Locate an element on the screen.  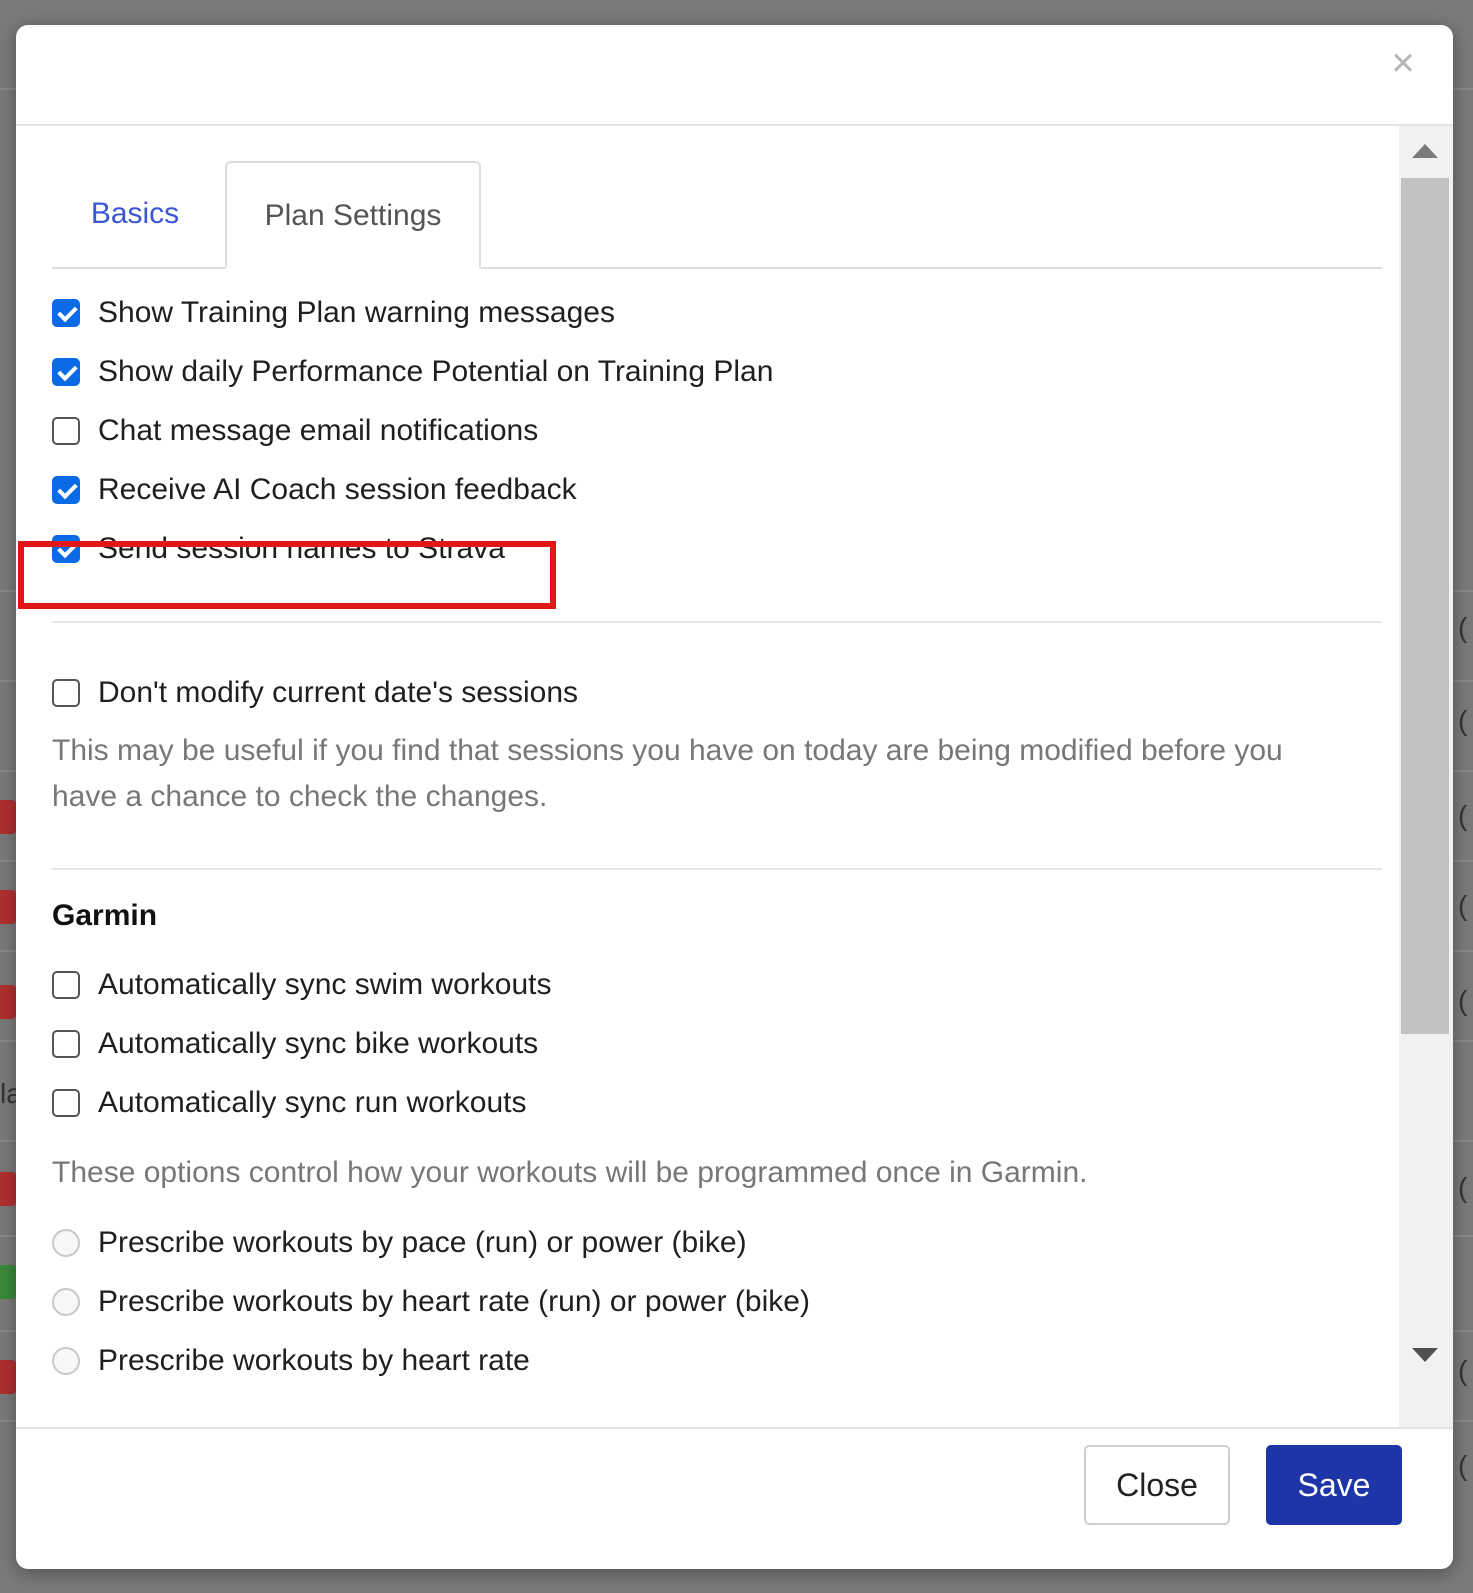
scroll-up-arrow-icon is located at coordinates (1425, 151).